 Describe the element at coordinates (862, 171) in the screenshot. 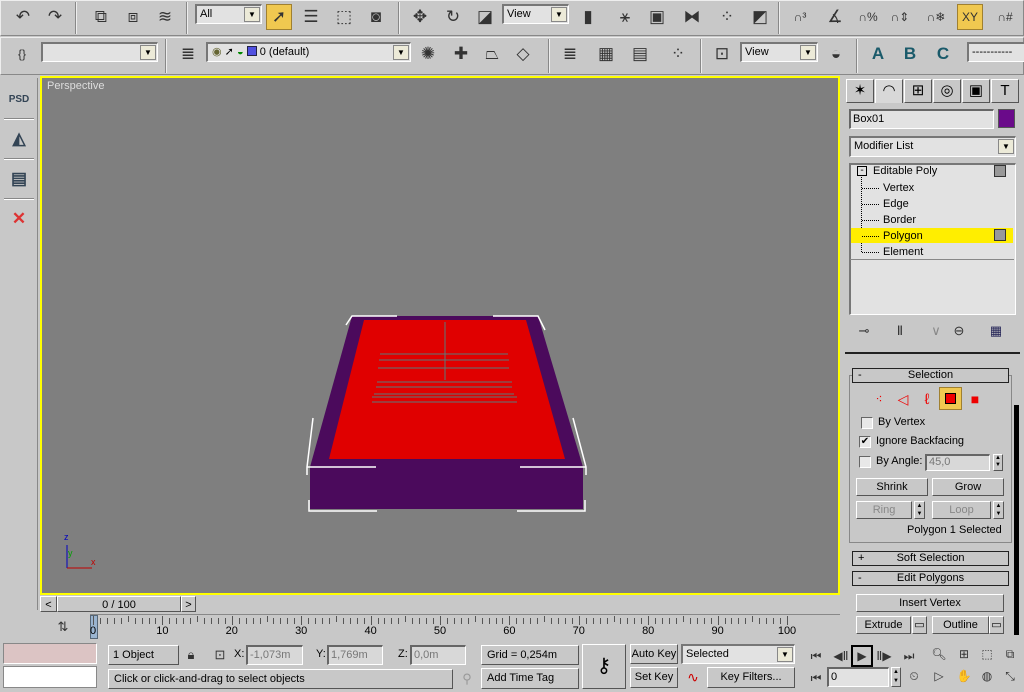

I see `collapse-minus-icon: -` at that location.